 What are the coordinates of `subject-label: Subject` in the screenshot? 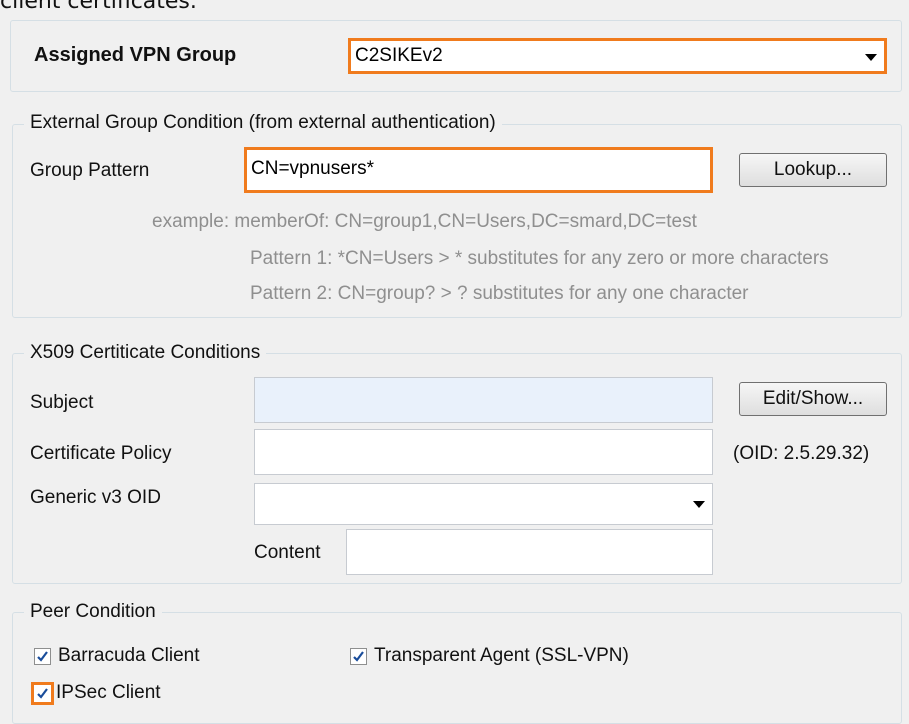 It's located at (62, 402).